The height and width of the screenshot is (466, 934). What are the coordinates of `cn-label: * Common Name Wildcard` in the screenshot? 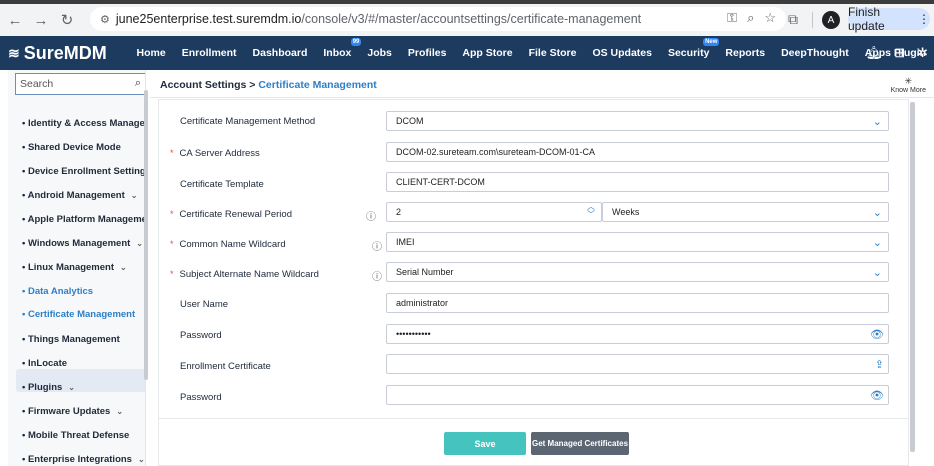 It's located at (228, 244).